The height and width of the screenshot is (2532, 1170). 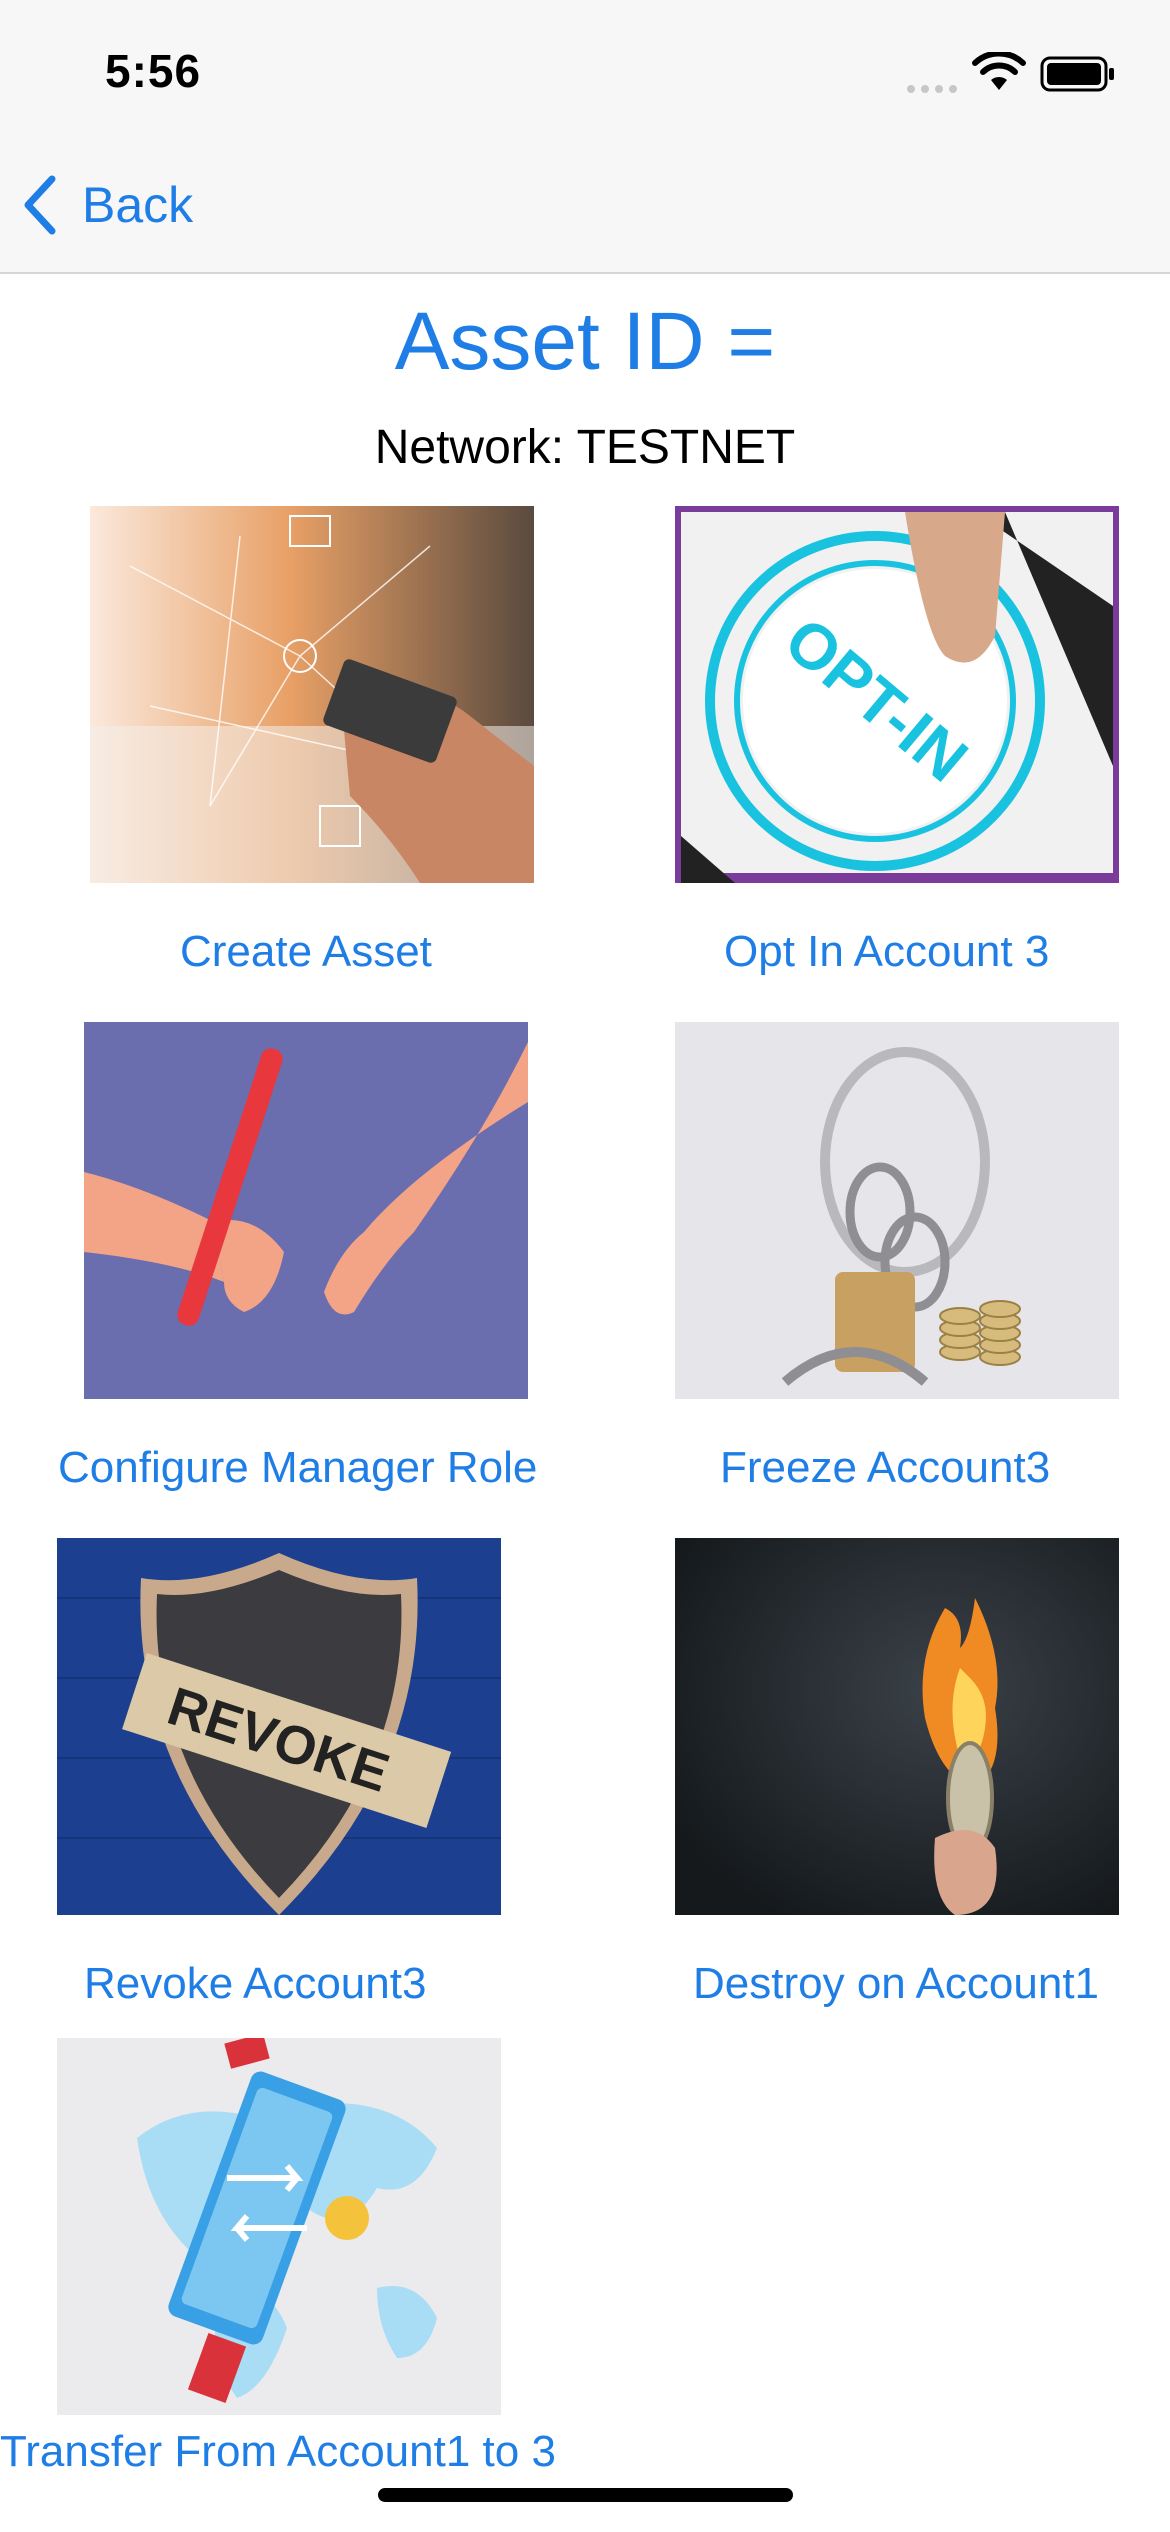 I want to click on configure-manager-role-button: Configure Manager Role, so click(x=297, y=1468).